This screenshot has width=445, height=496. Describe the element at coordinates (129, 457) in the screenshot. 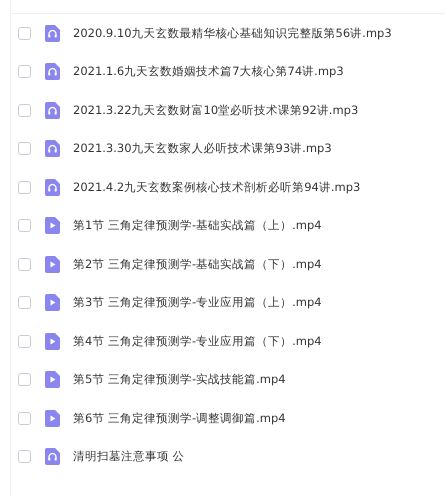

I see `file-name: 清明扫墓注意事项 公` at that location.